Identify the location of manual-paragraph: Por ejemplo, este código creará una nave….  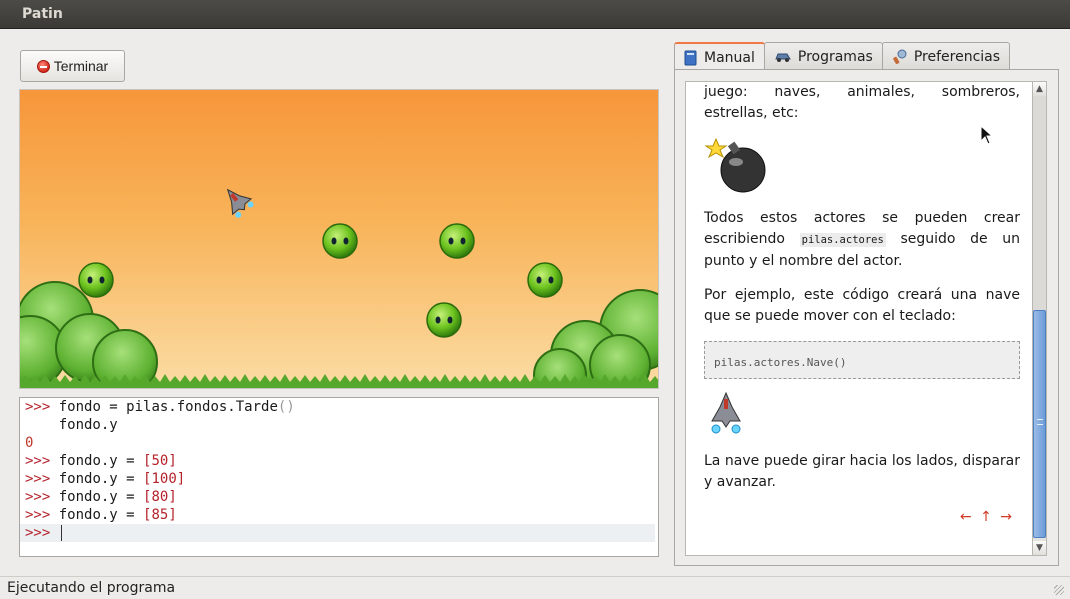
(862, 305).